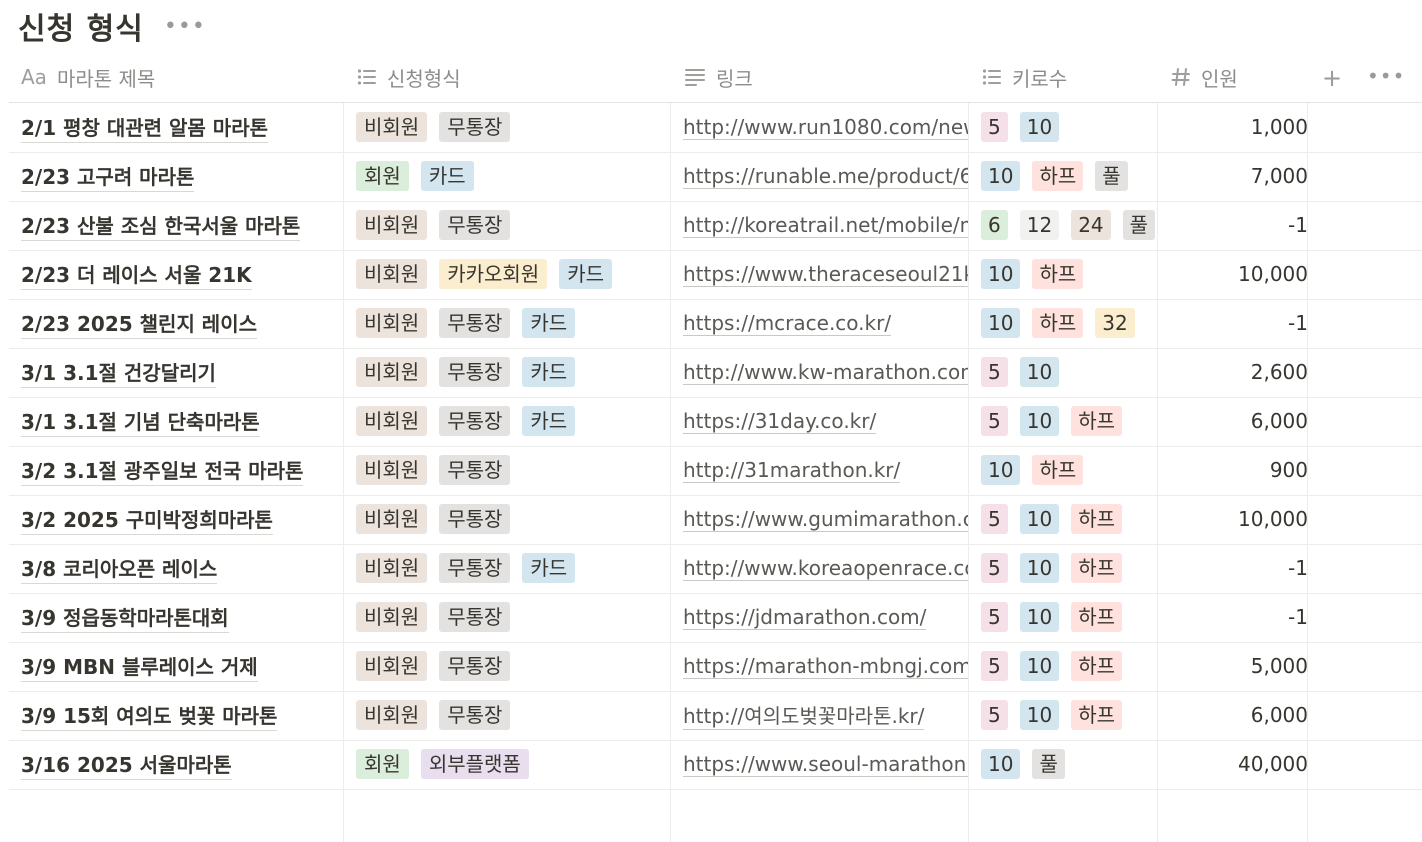 The width and height of the screenshot is (1422, 842). What do you see at coordinates (125, 617) in the screenshot?
I see `marathon-title: 3/9 정읍동학마라톤대회` at bounding box center [125, 617].